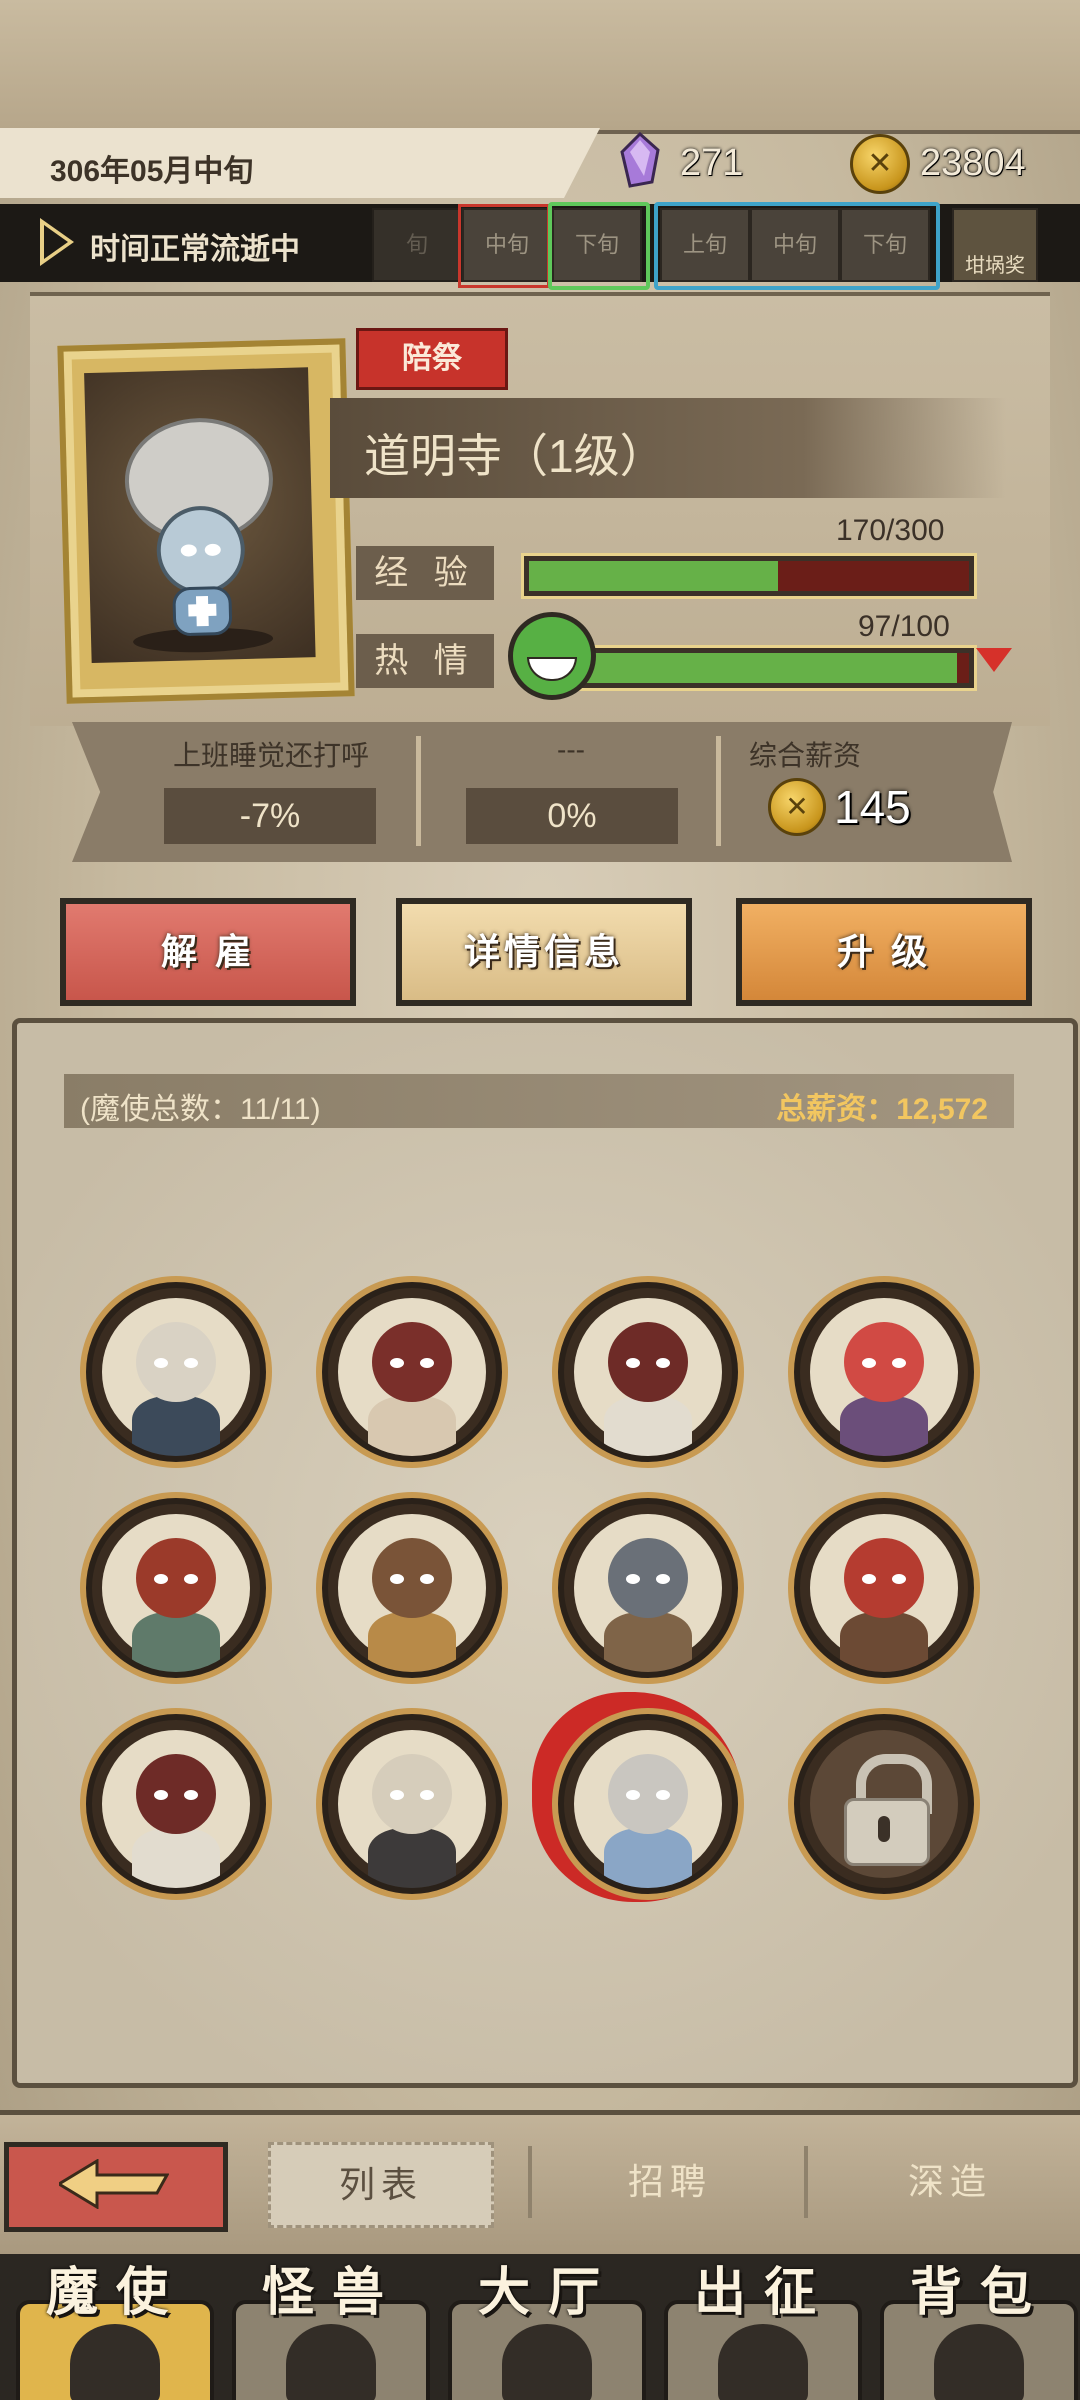 Image resolution: width=1080 pixels, height=2400 pixels. Describe the element at coordinates (761, 668) in the screenshot. I see `passion-bar-fill` at that location.